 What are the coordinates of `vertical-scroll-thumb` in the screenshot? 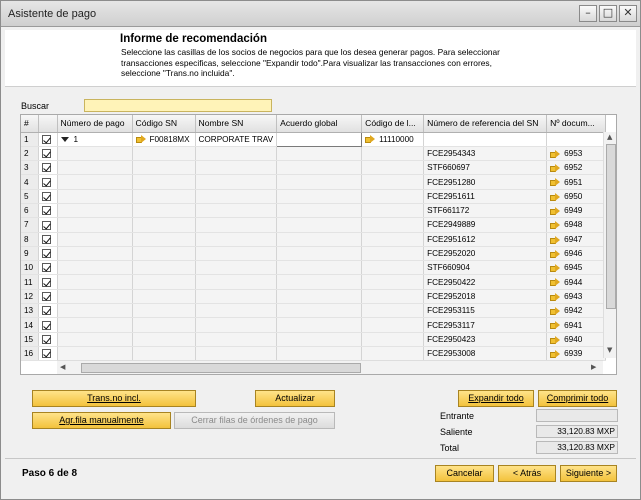 It's located at (611, 226).